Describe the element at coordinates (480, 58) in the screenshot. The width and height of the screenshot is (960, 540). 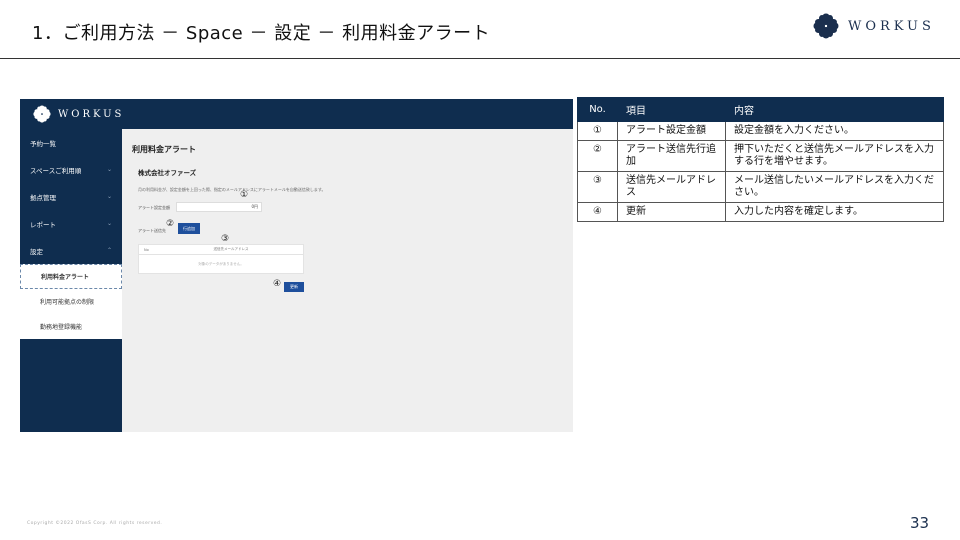
I see `header-divider` at that location.